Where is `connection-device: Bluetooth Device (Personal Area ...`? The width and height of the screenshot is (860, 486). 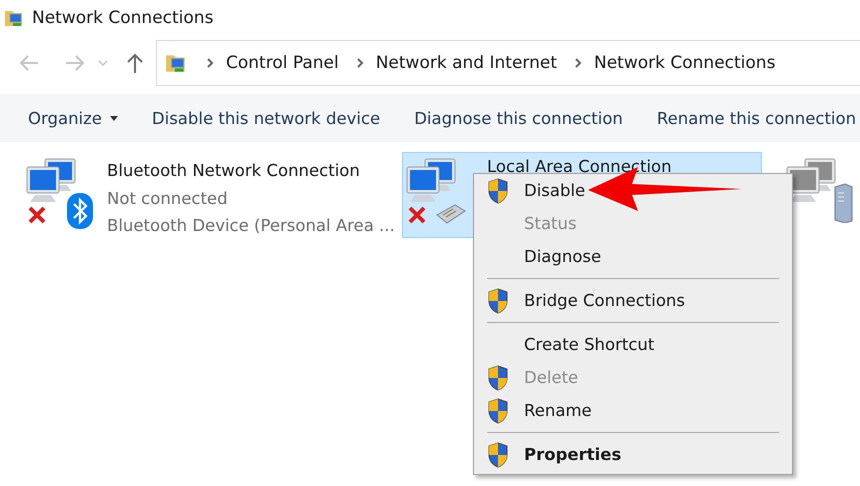 connection-device: Bluetooth Device (Personal Area ... is located at coordinates (251, 226).